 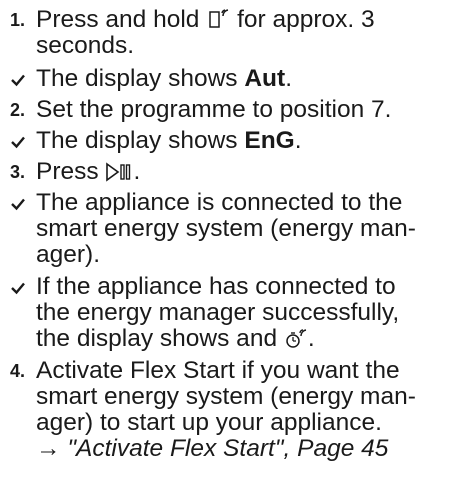 What do you see at coordinates (119, 175) in the screenshot?
I see `start-pause-icon` at bounding box center [119, 175].